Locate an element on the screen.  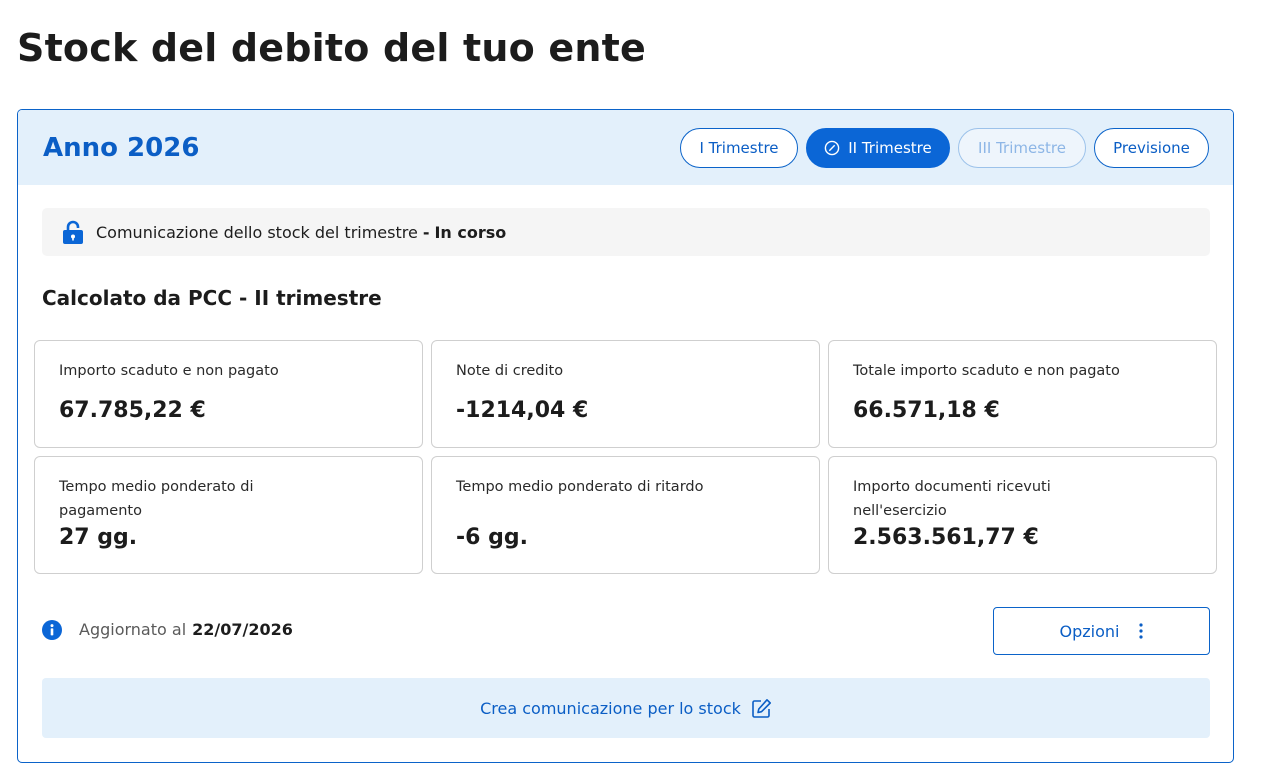
status-value: In corso is located at coordinates (470, 232).